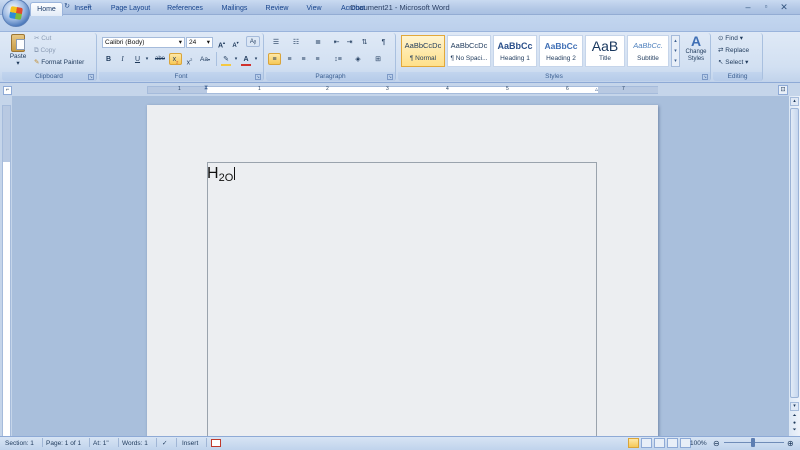  I want to click on minimize-button: –, so click(748, 7).